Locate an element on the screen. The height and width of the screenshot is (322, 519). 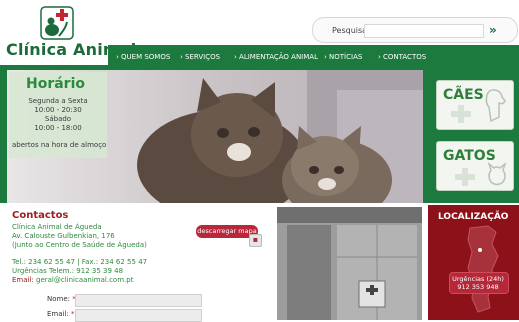
hours-weekdays-label: Segunda a Sexta is located at coordinates (58, 101).